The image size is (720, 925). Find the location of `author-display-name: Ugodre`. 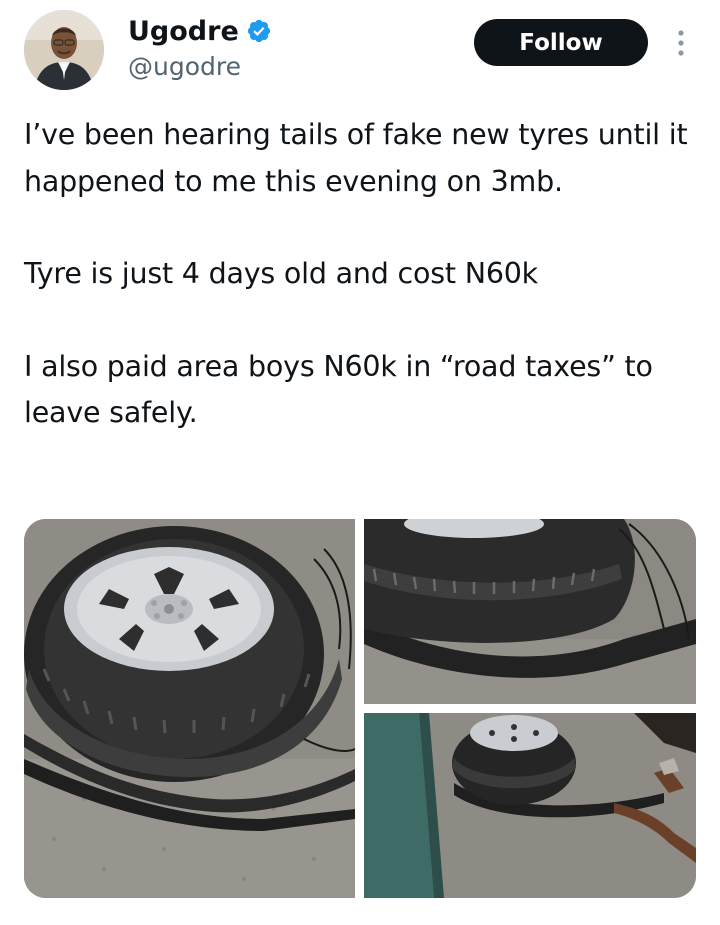

author-display-name: Ugodre is located at coordinates (183, 31).